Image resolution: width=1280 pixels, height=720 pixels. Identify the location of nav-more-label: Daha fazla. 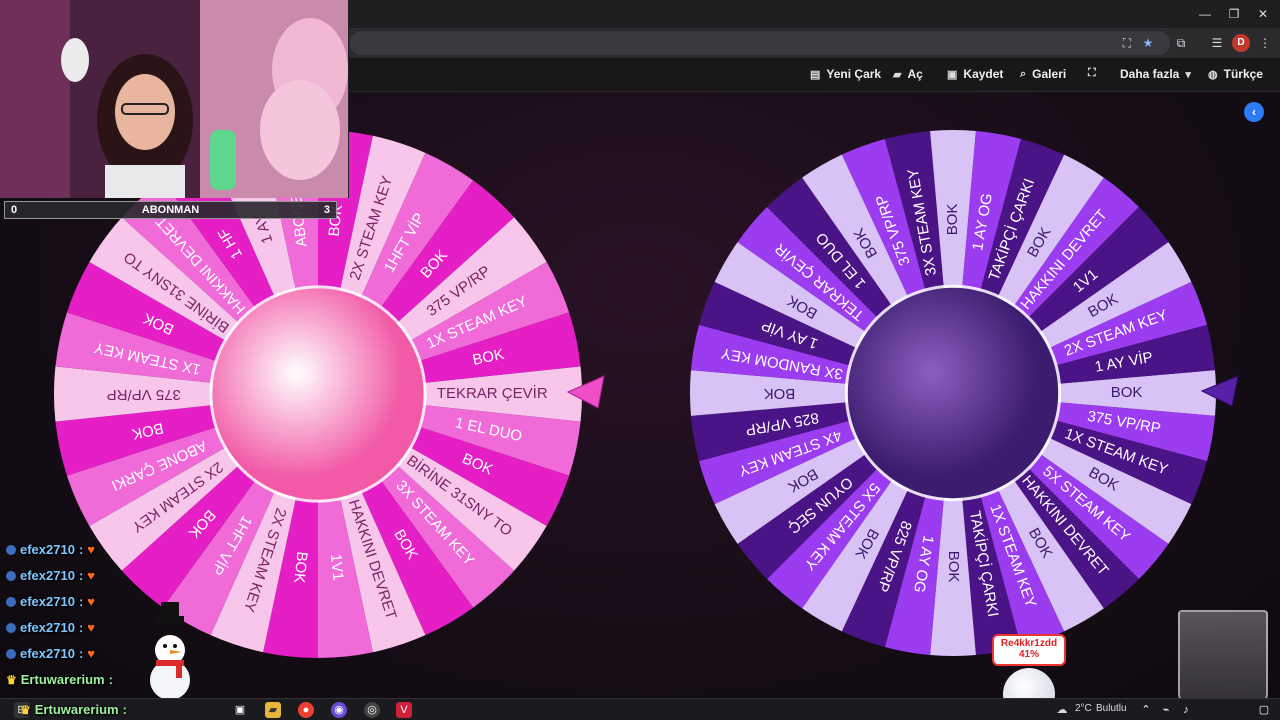
(1150, 74).